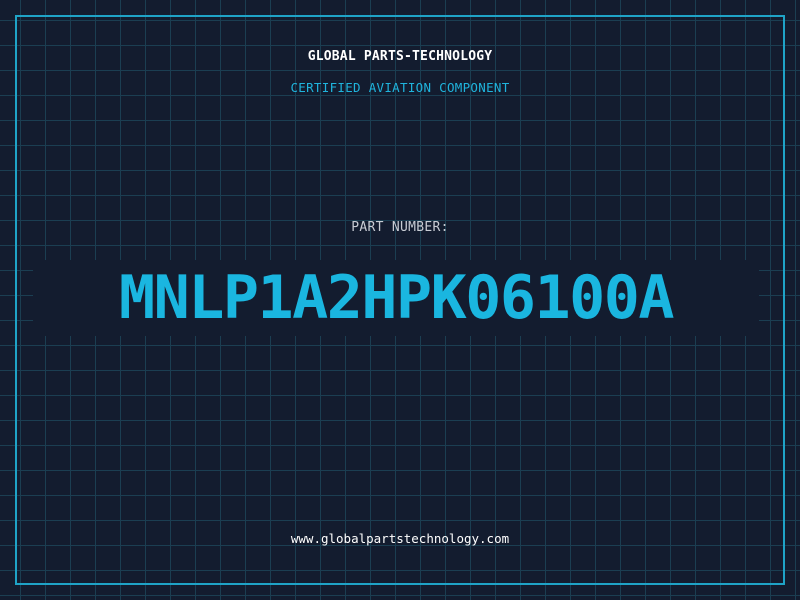  Describe the element at coordinates (400, 227) in the screenshot. I see `part-number-label: PART NUMBER:` at that location.